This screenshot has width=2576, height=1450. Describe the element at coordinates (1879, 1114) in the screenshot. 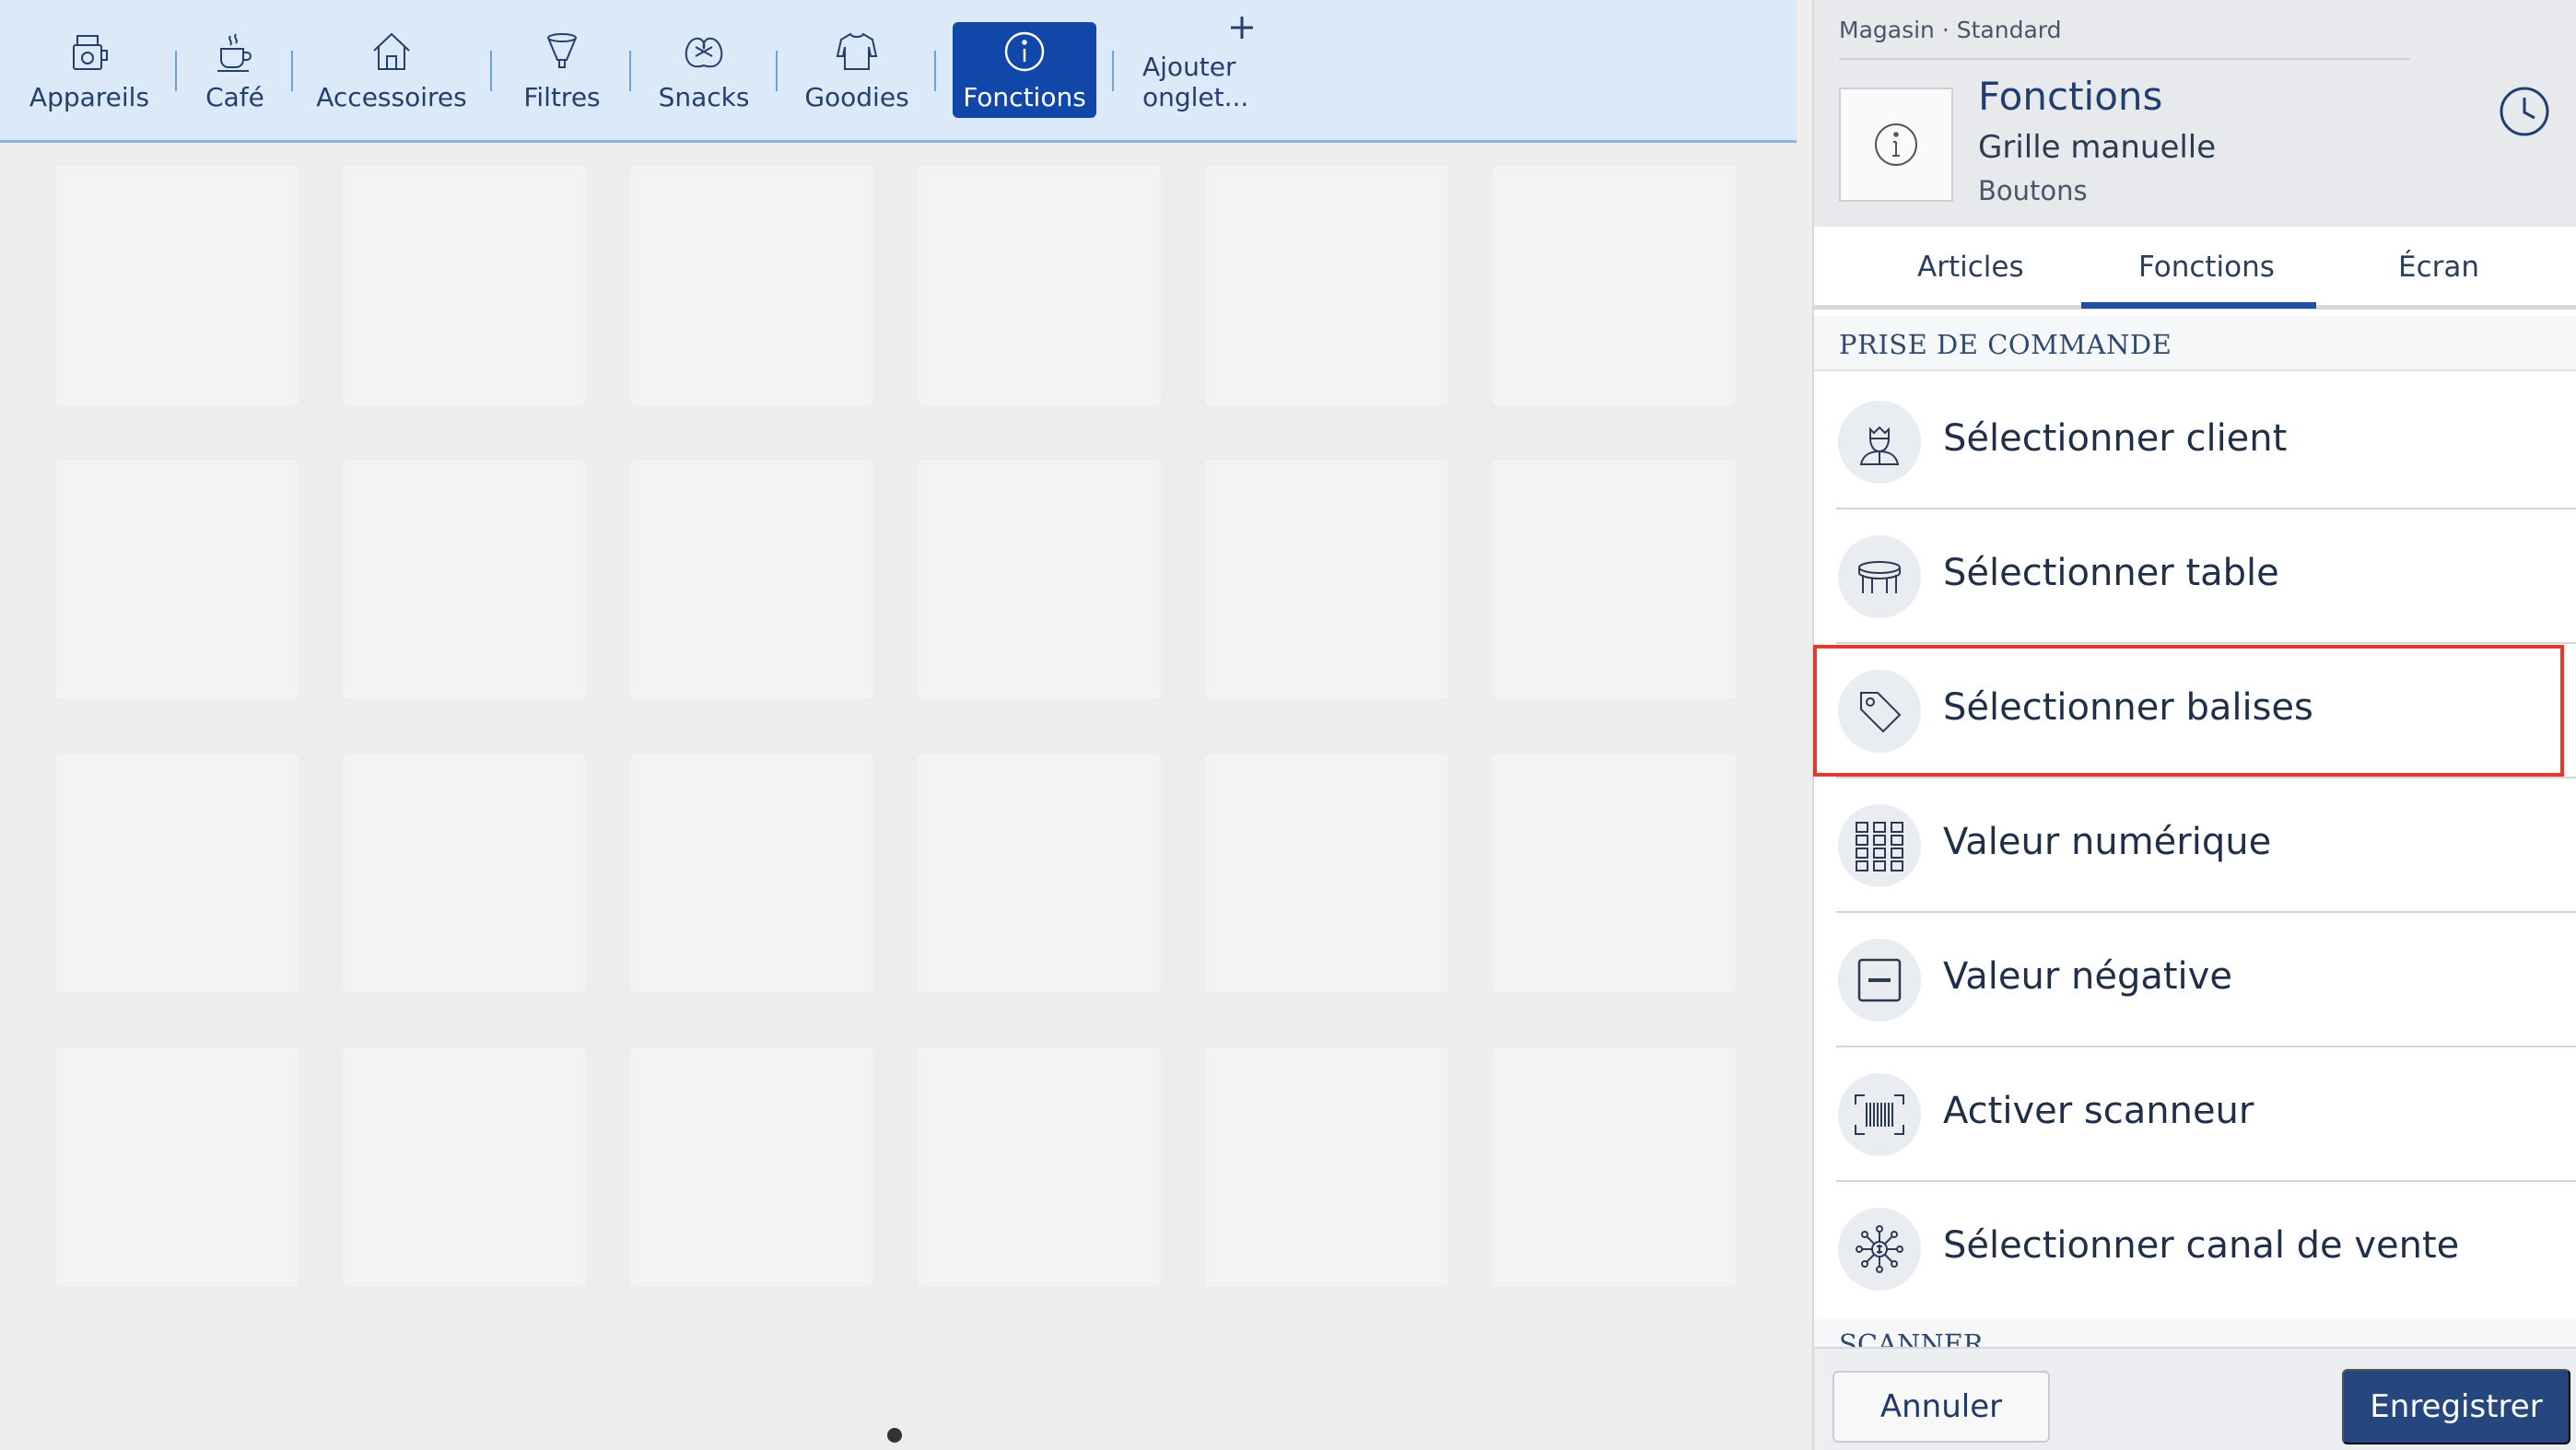

I see `barcode-icon` at that location.